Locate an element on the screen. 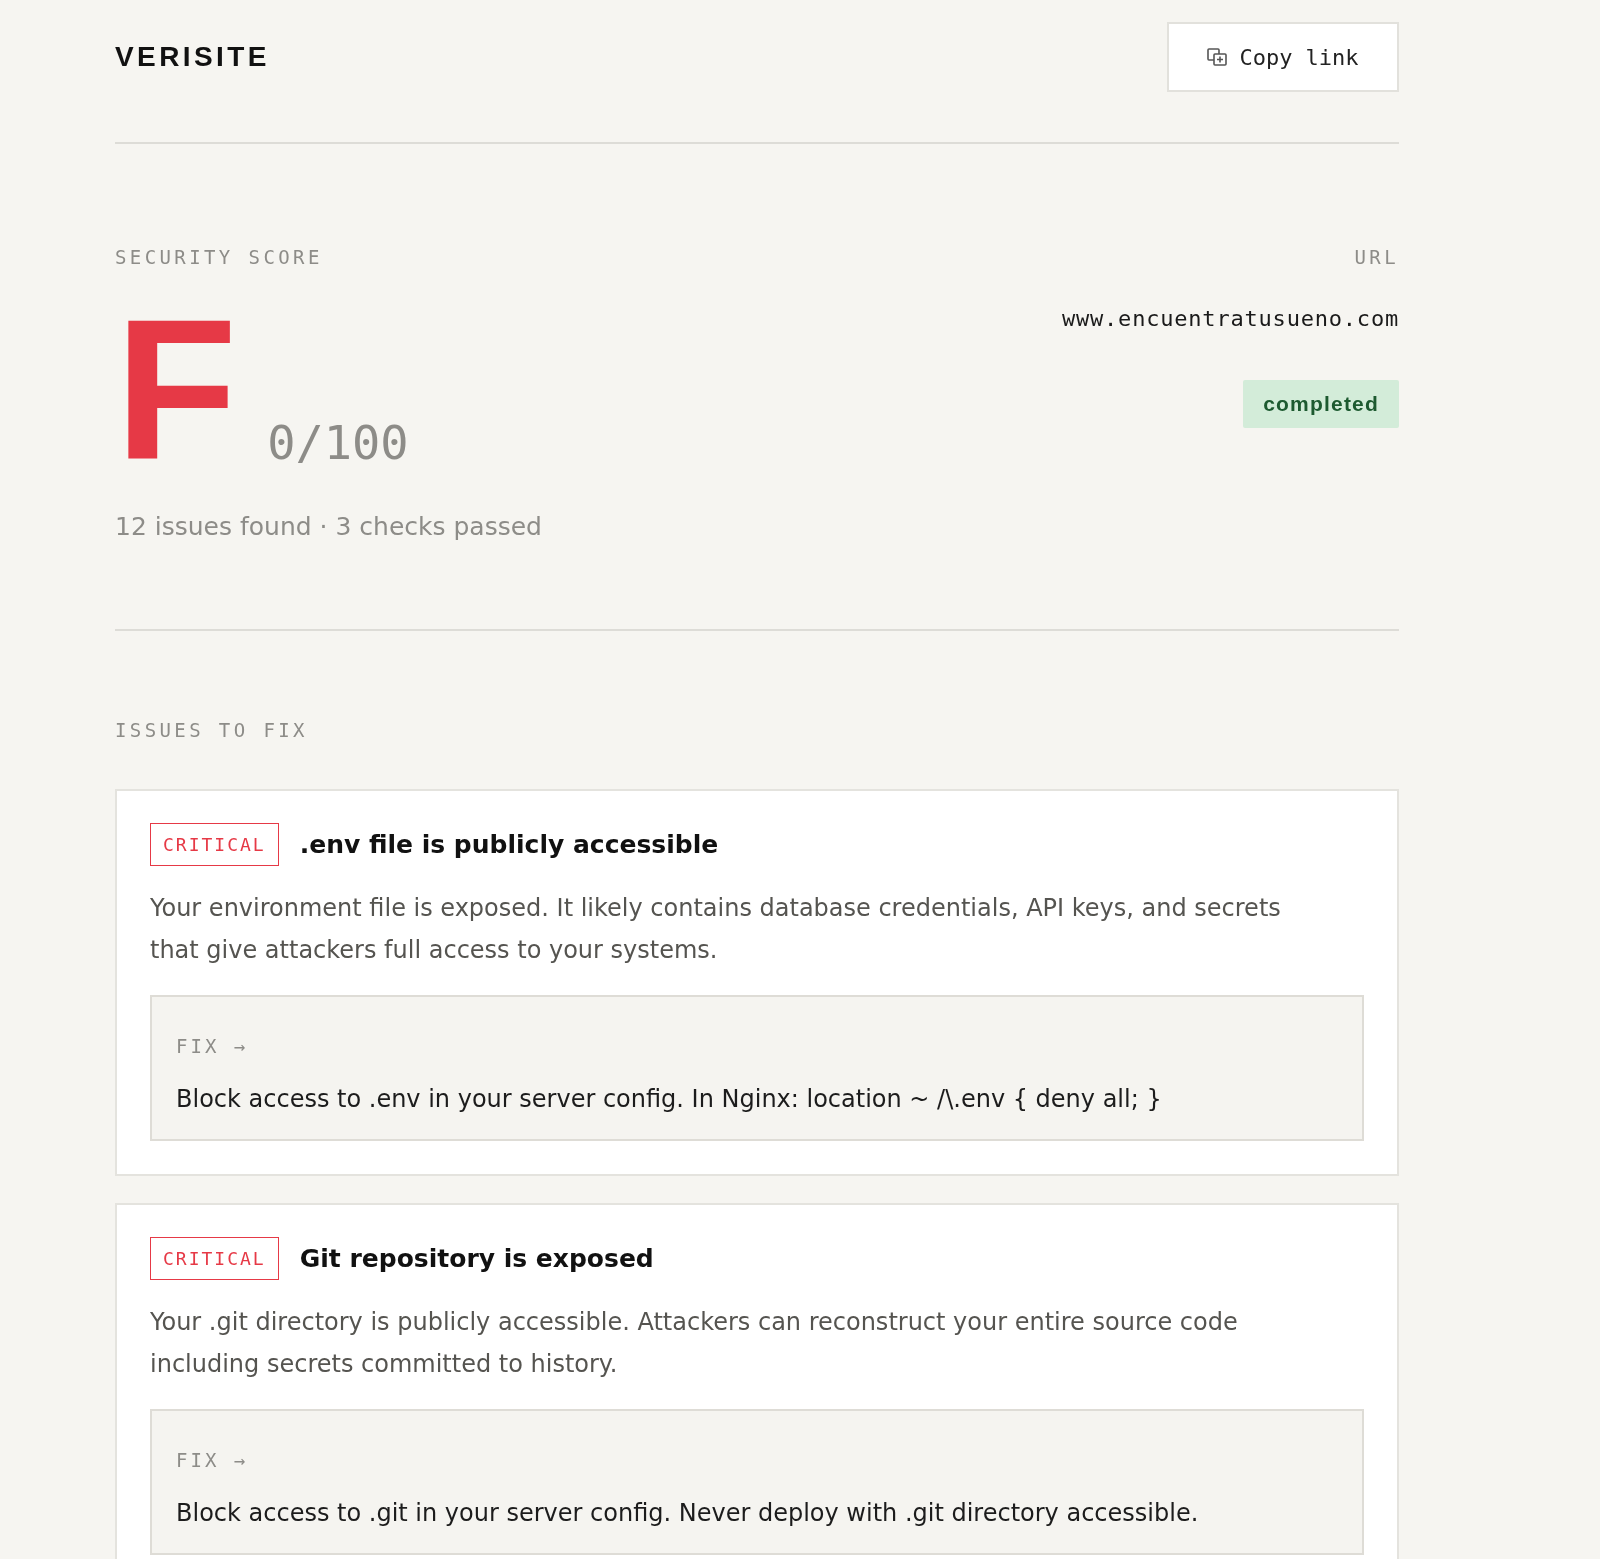 The width and height of the screenshot is (1600, 1559). copy-link-button: Copy link is located at coordinates (1283, 57).